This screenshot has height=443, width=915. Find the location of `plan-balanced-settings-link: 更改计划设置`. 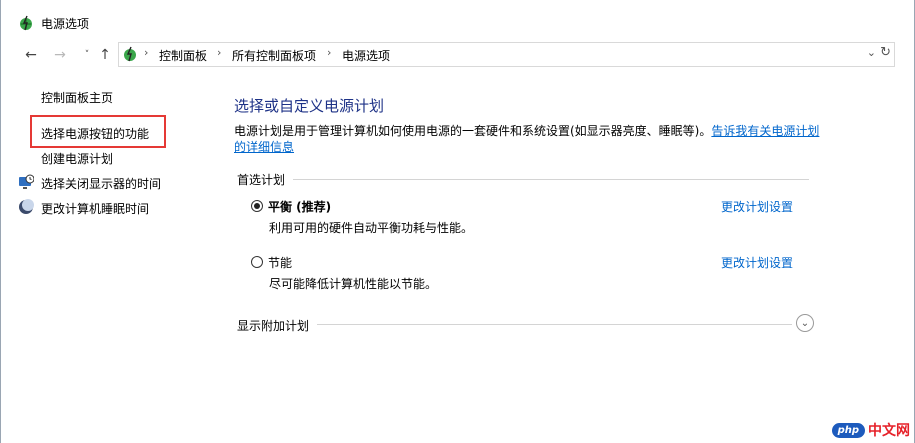

plan-balanced-settings-link: 更改计划设置 is located at coordinates (757, 206).